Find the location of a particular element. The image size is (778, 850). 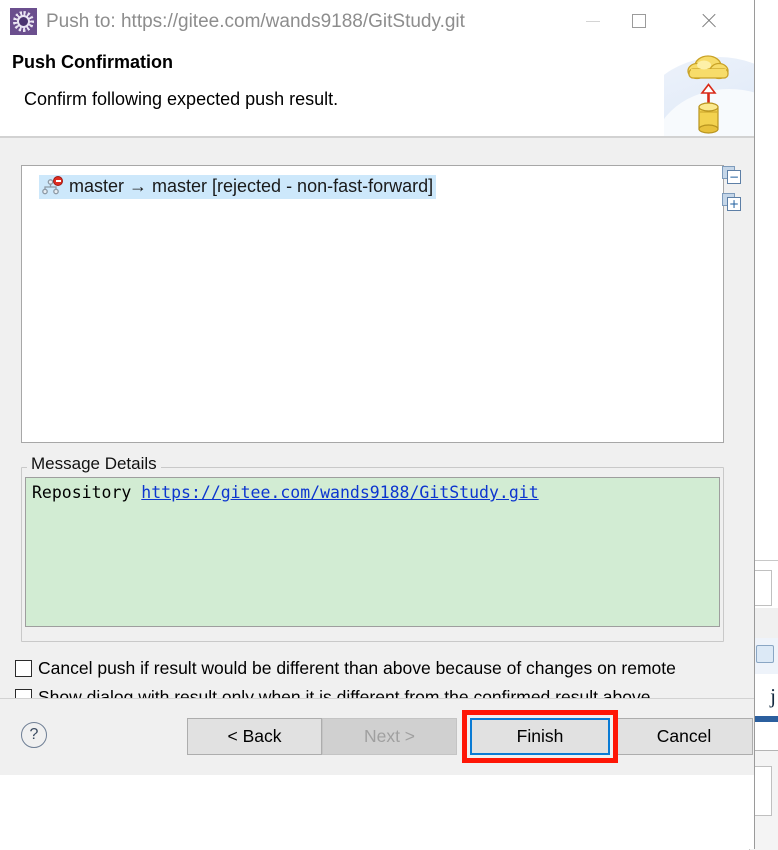

maximize-button is located at coordinates (639, 21).